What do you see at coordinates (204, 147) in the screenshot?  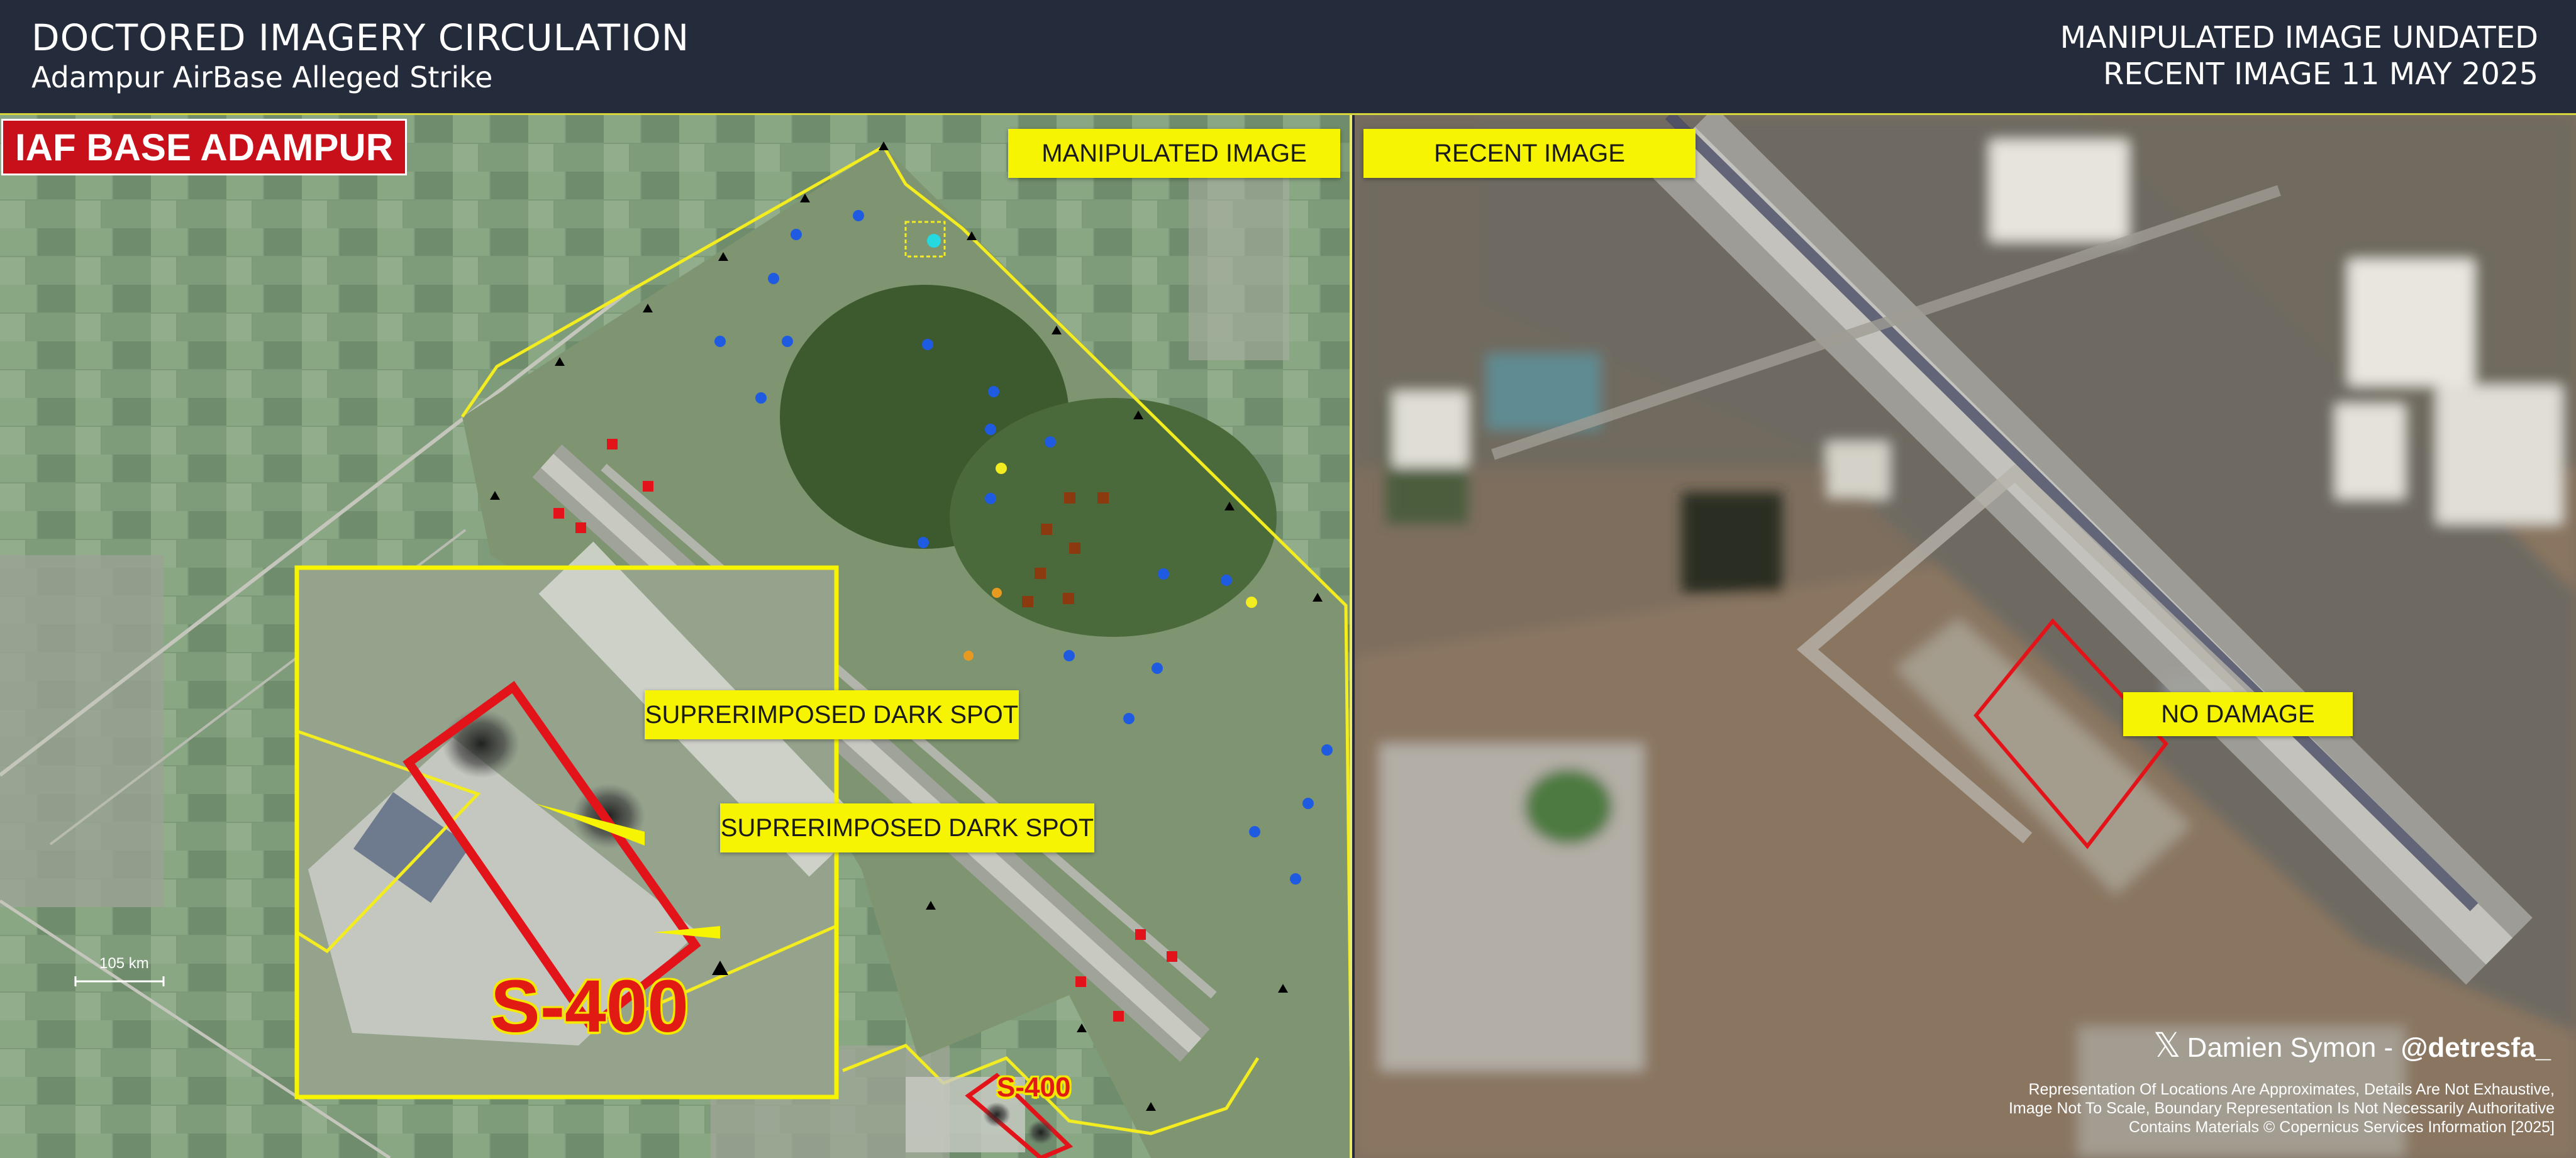 I see `base-name-label: IAF BASE ADAMPUR` at bounding box center [204, 147].